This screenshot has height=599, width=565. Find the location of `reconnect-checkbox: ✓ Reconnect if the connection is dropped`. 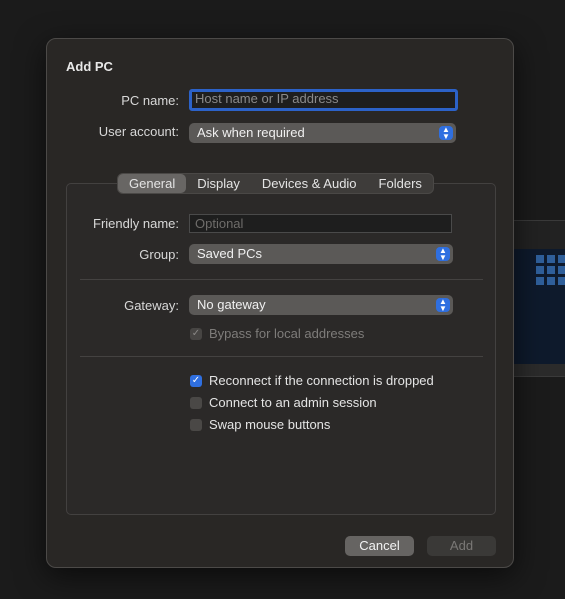

reconnect-checkbox: ✓ Reconnect if the connection is dropped is located at coordinates (312, 380).